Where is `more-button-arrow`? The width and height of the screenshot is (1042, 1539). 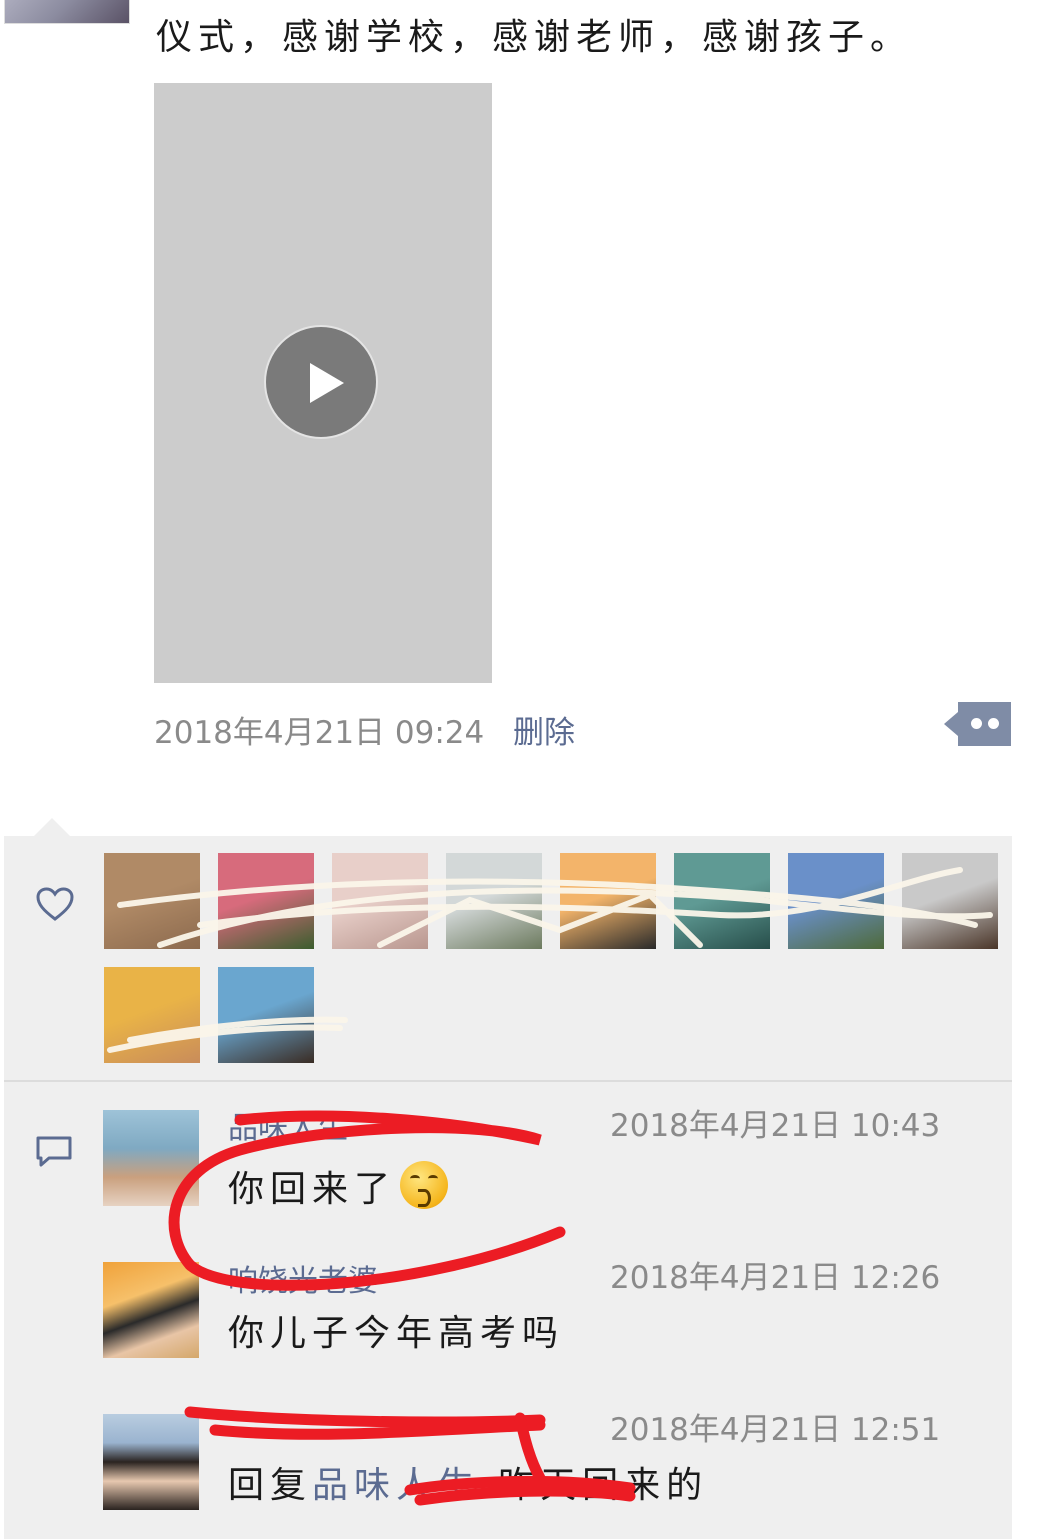 more-button-arrow is located at coordinates (951, 724).